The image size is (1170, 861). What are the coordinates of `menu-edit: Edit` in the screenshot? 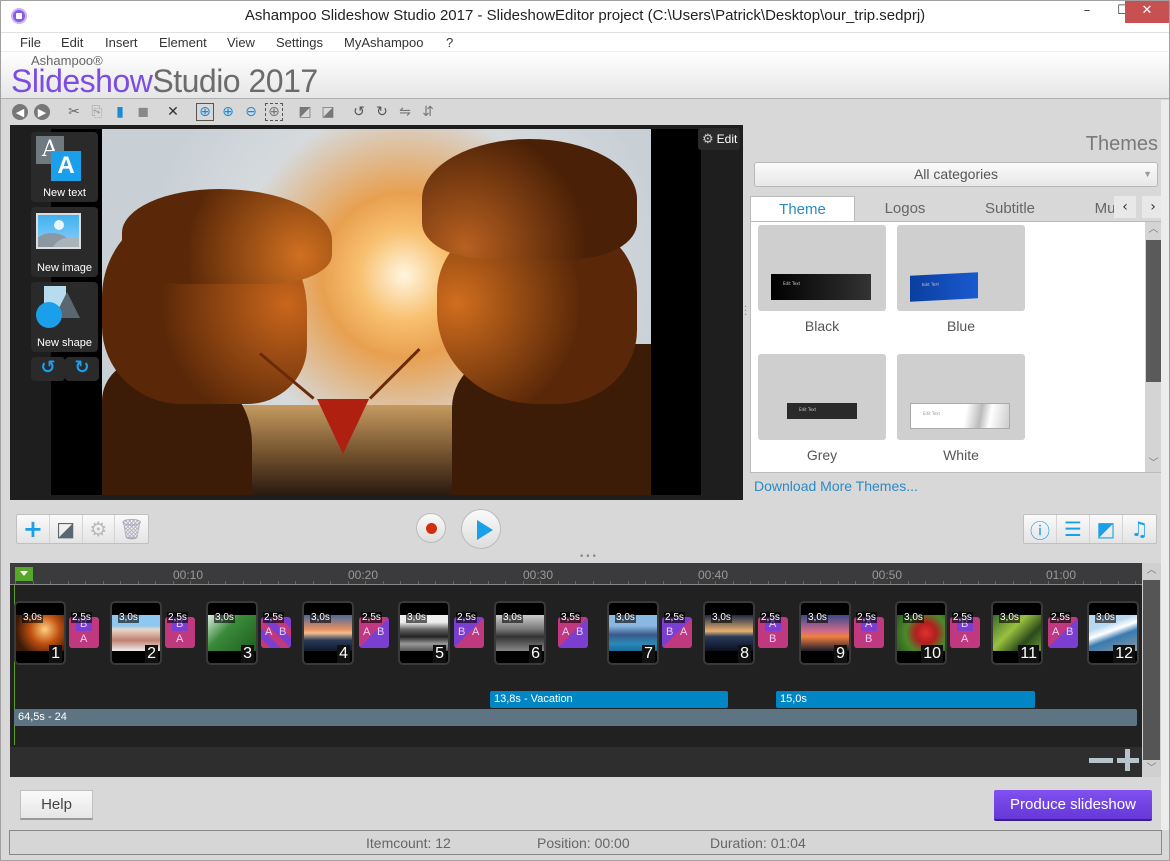 It's located at (72, 42).